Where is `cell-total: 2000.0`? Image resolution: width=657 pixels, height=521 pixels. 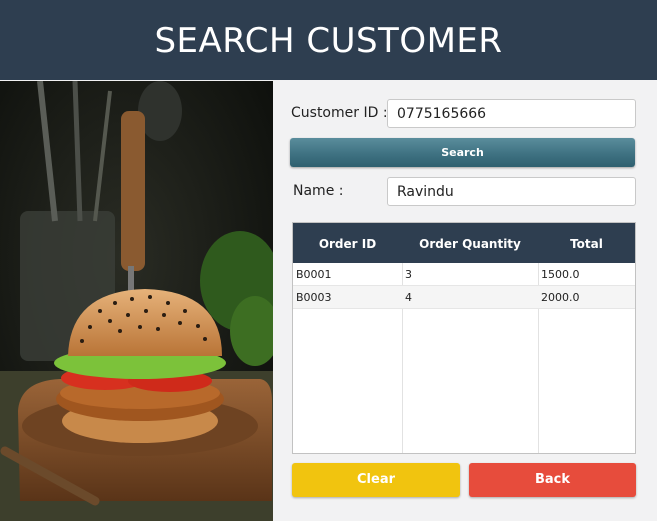
cell-total: 2000.0 is located at coordinates (560, 297).